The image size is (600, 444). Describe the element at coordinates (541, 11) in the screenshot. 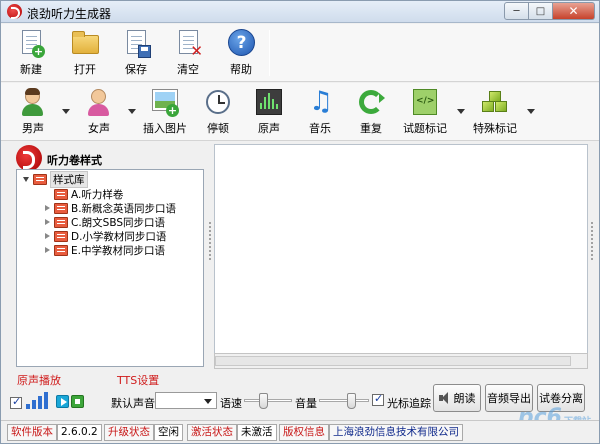

I see `maximize-button: □` at that location.